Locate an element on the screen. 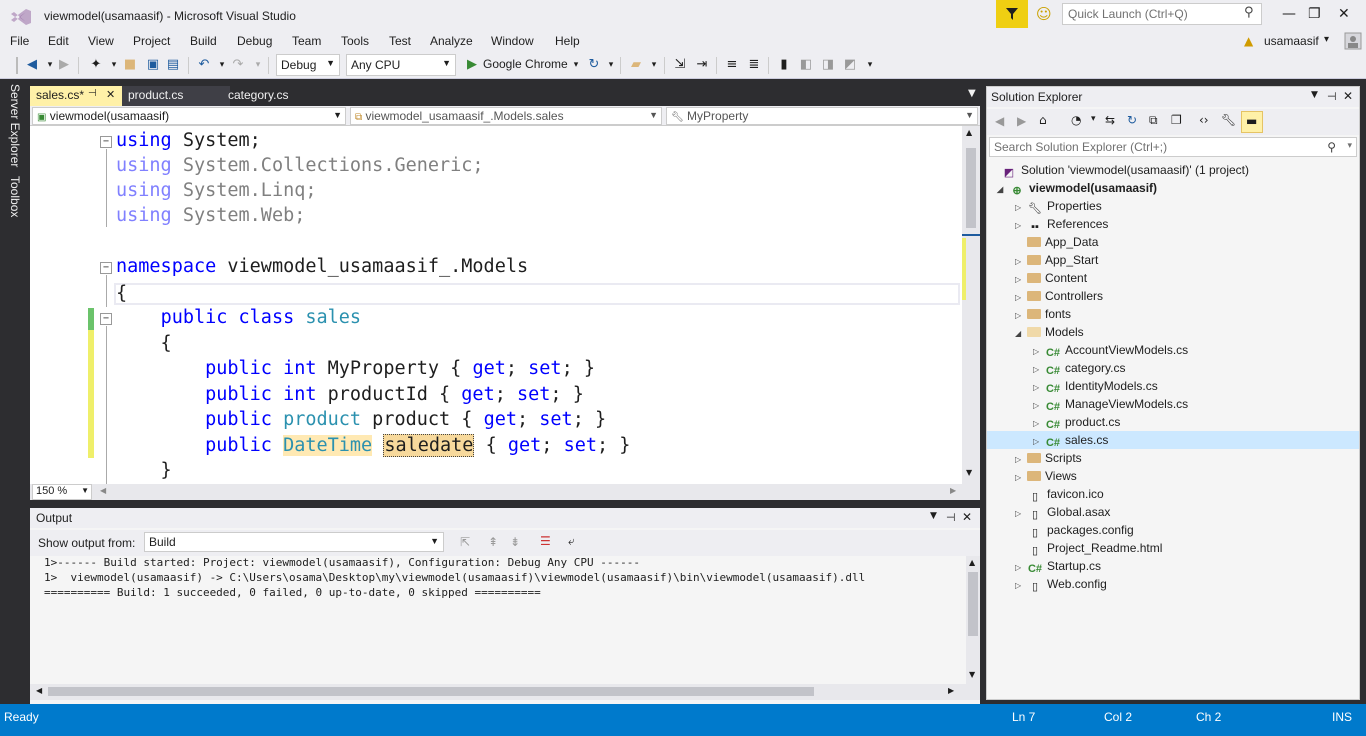 The height and width of the screenshot is (736, 1366). tree-item-startup: ▷ C# Startup.cs is located at coordinates (1058, 568).